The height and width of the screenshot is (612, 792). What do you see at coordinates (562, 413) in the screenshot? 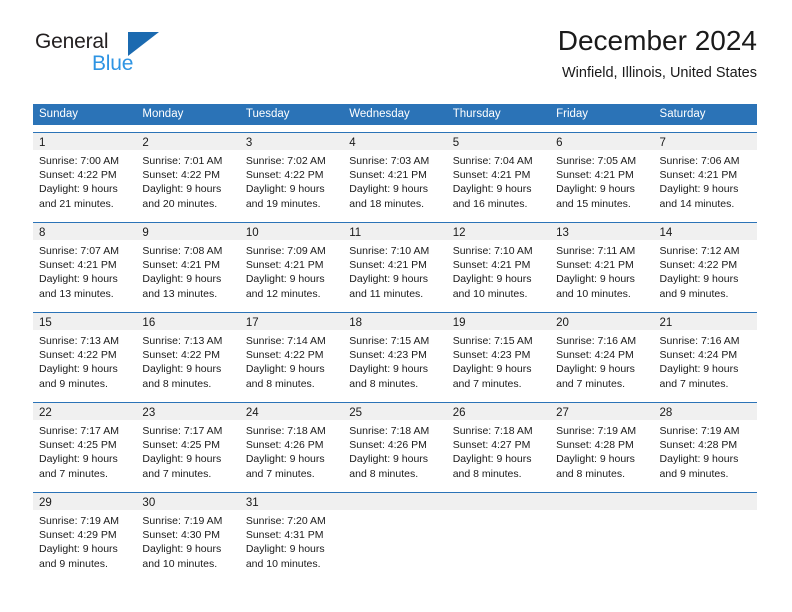
I see `day-number: 27` at bounding box center [562, 413].